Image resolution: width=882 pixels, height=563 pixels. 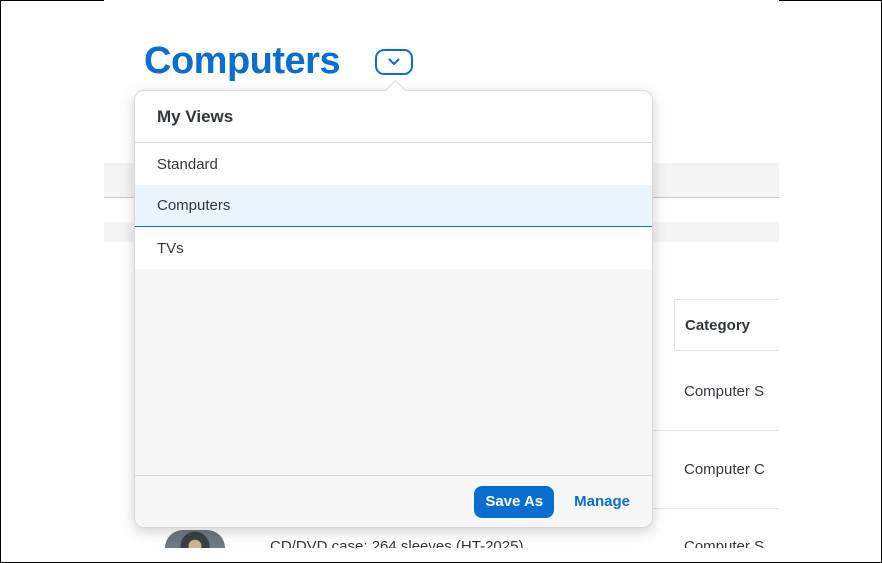 What do you see at coordinates (195, 539) in the screenshot?
I see `product-thumbnail` at bounding box center [195, 539].